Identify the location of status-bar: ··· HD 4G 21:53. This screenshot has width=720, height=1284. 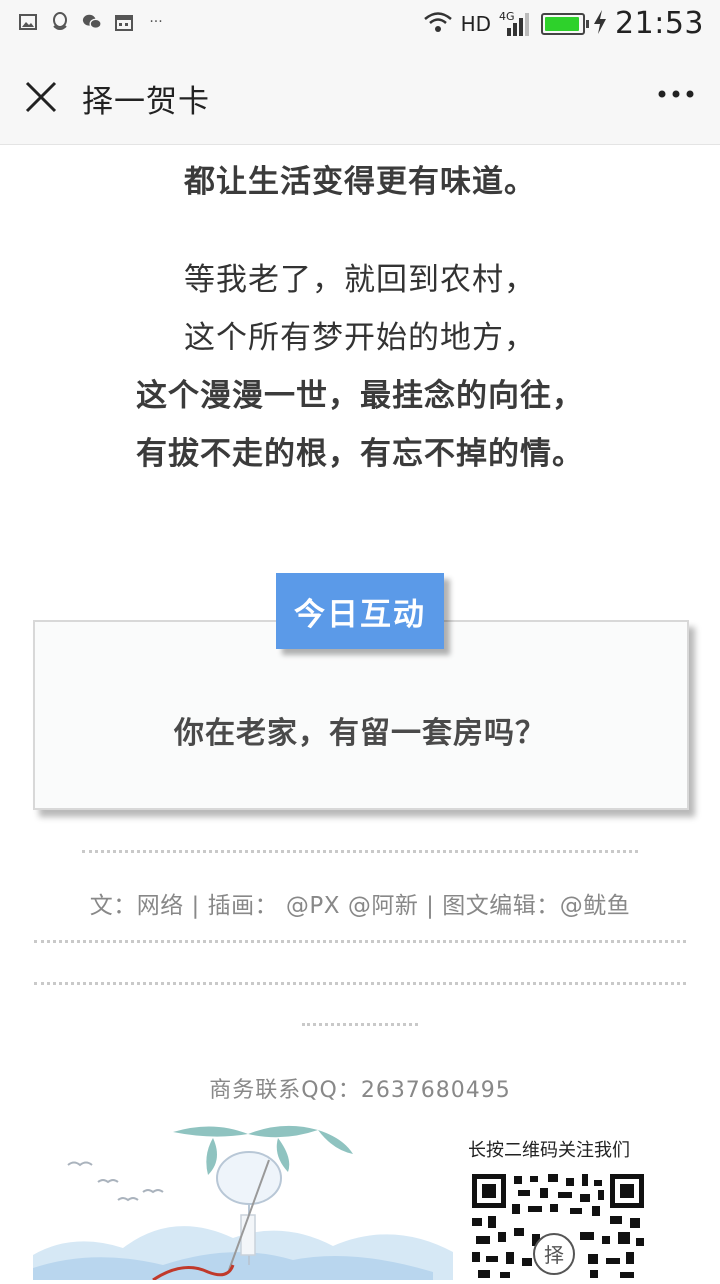
(360, 25).